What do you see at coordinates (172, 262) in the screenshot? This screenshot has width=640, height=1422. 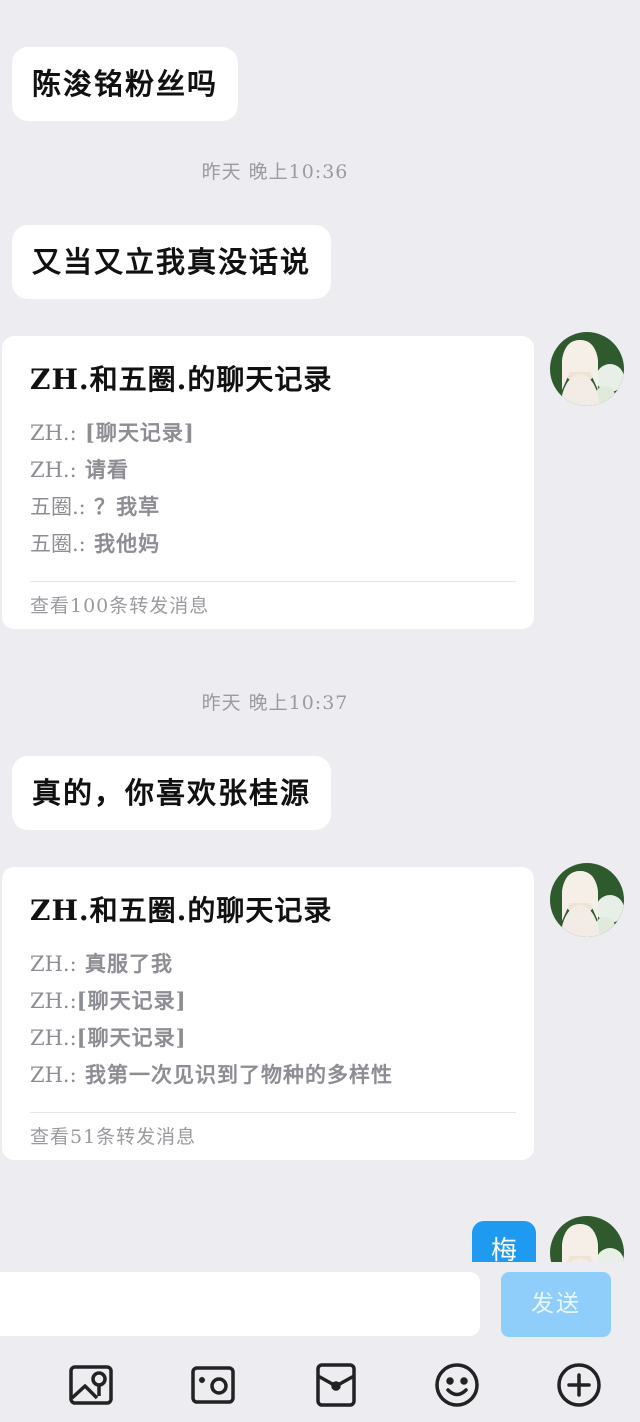 I see `message-bubble: 又当又立我真没话说` at bounding box center [172, 262].